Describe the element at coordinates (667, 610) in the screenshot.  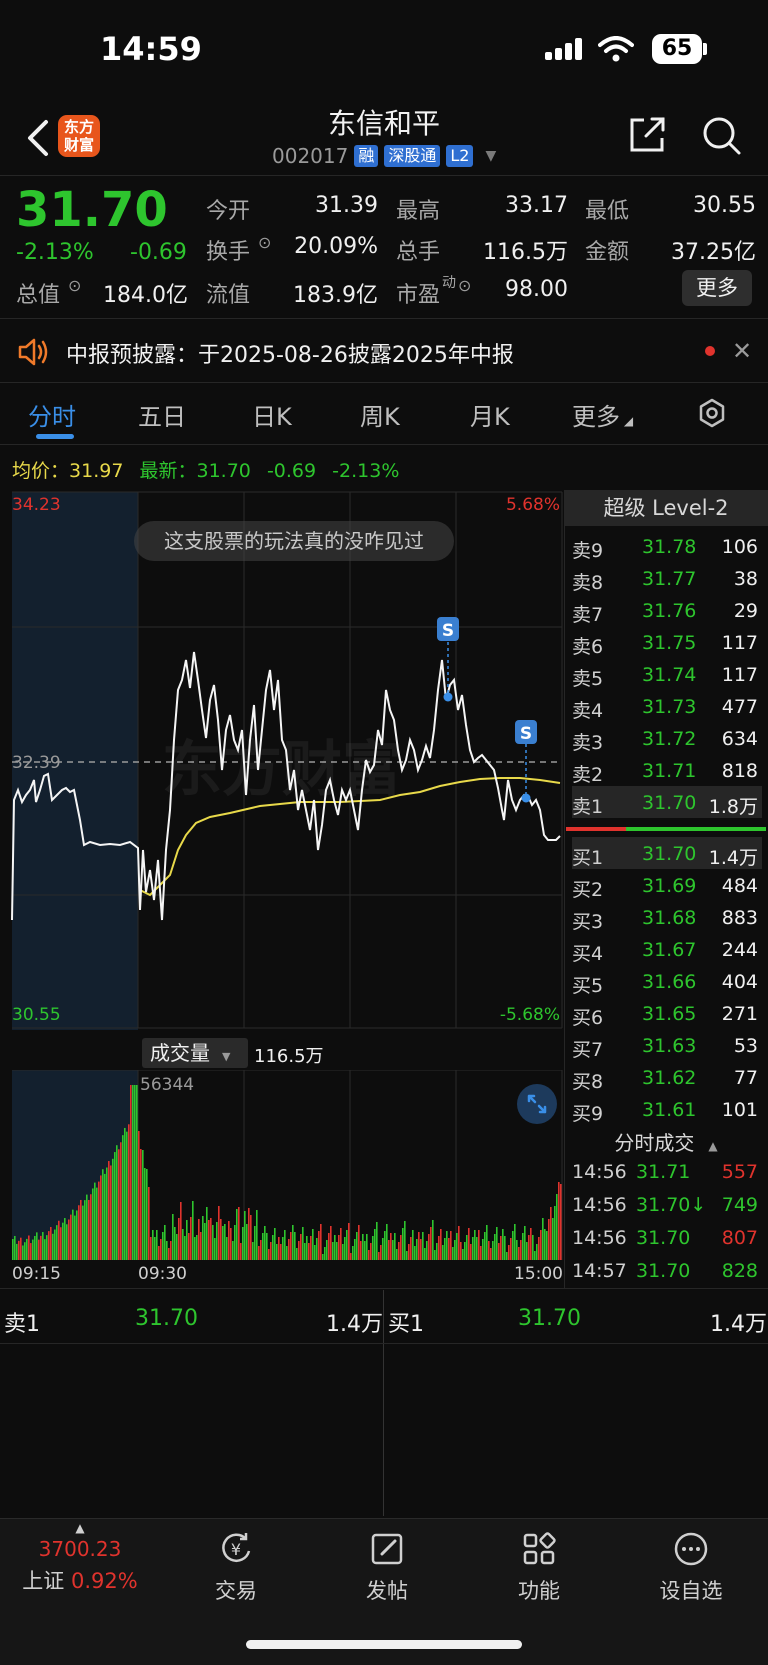
I see `ask-row: 卖7 31.76 29` at that location.